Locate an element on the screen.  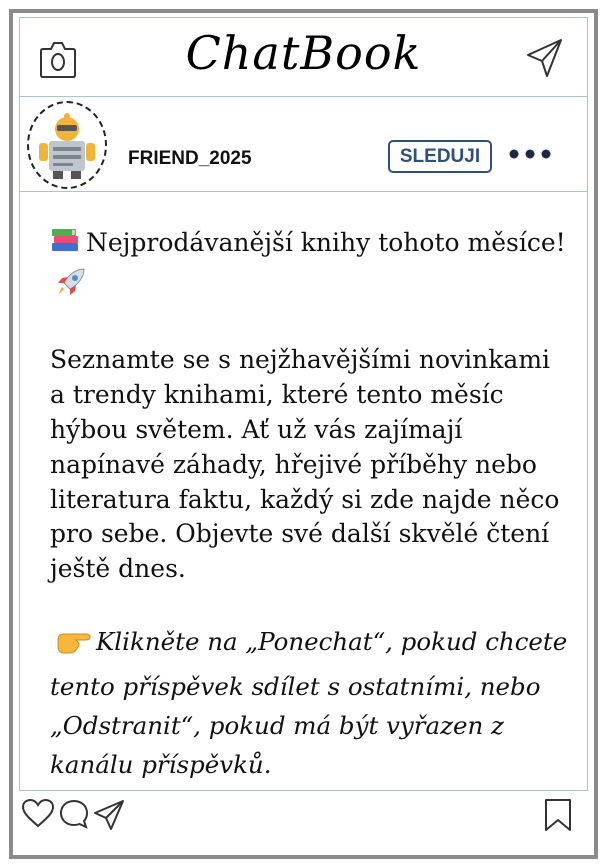
follow-button: SLEDUJI is located at coordinates (440, 156).